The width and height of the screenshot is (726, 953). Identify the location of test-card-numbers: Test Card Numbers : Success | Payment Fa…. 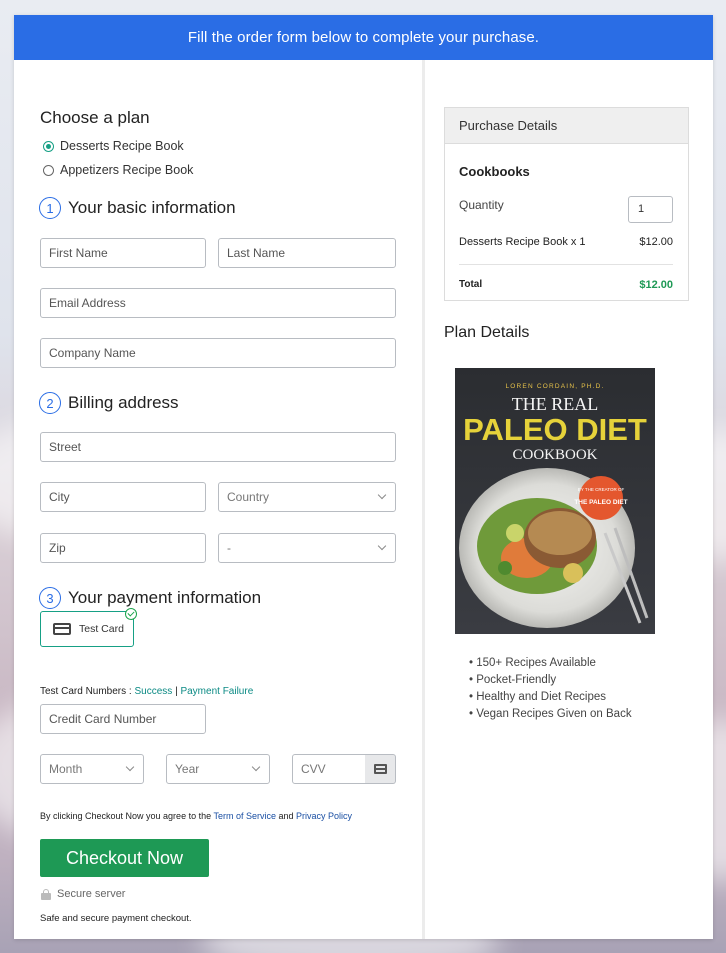
(146, 691).